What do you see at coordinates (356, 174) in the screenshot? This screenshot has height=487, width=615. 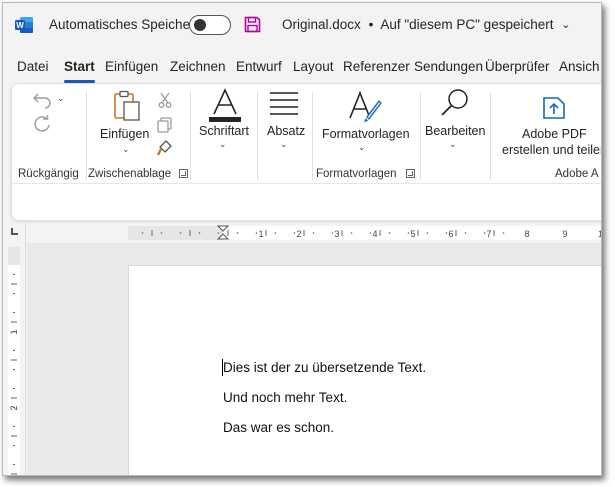 I see `group-label-styles: Formatvorlagen` at bounding box center [356, 174].